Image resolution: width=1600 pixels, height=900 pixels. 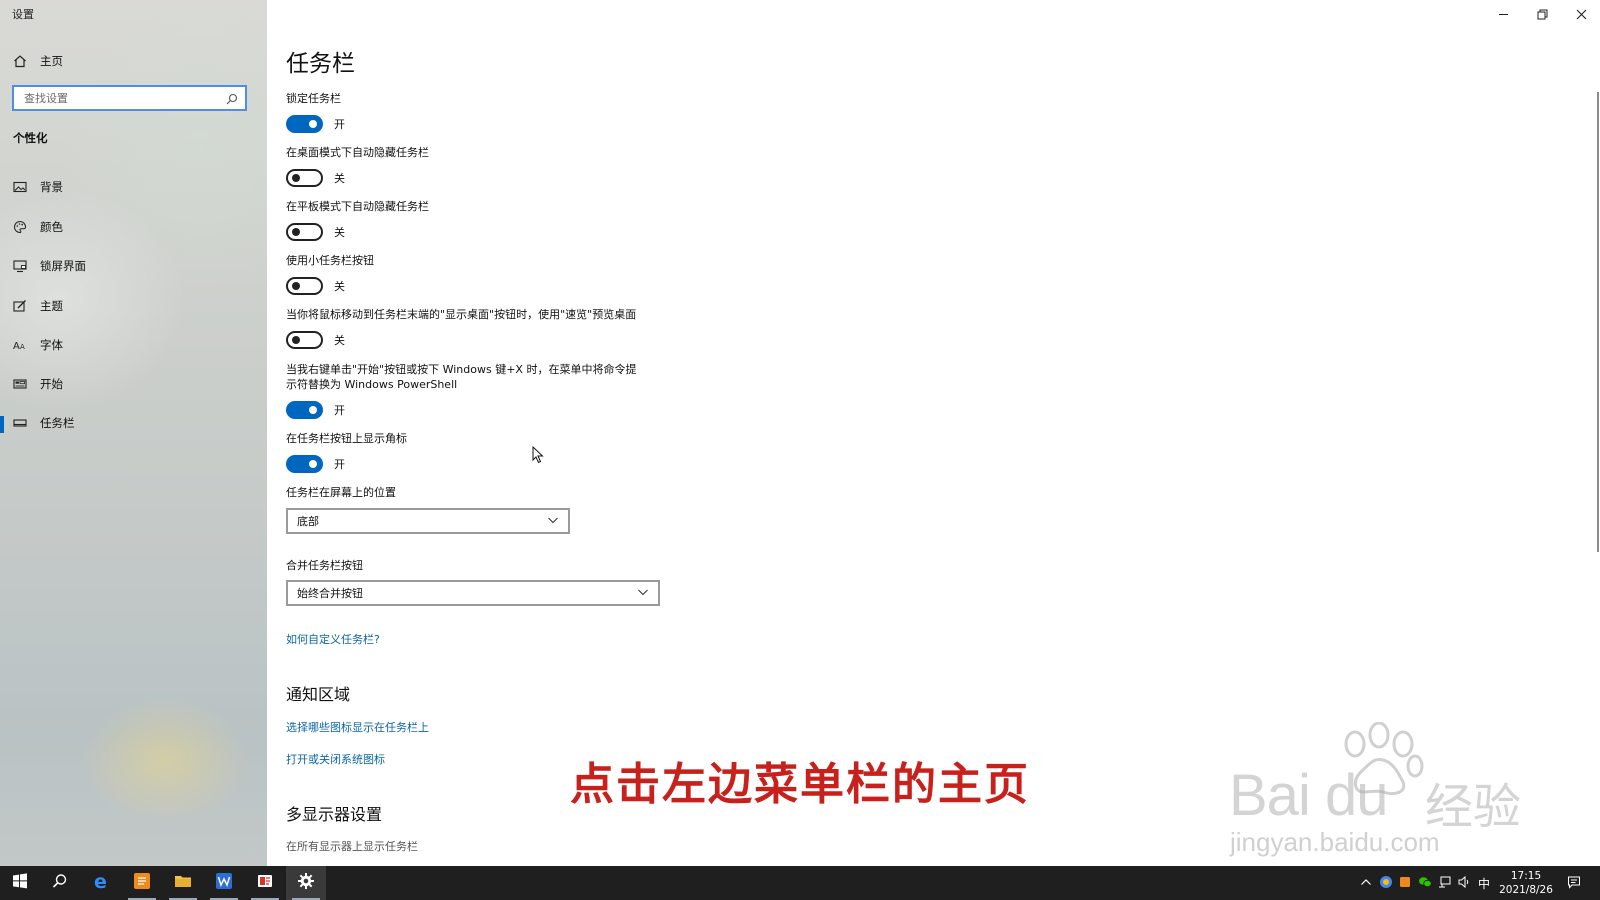 I want to click on volume-icon, so click(x=1464, y=883).